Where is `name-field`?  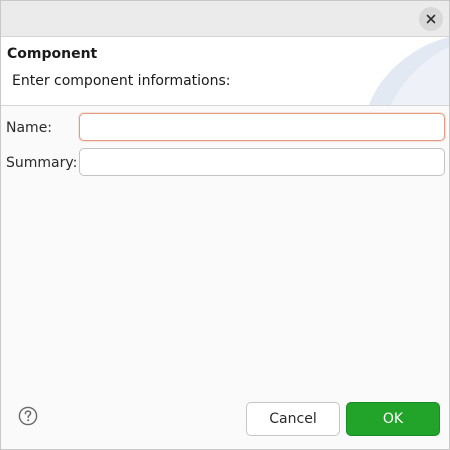
name-field is located at coordinates (262, 127).